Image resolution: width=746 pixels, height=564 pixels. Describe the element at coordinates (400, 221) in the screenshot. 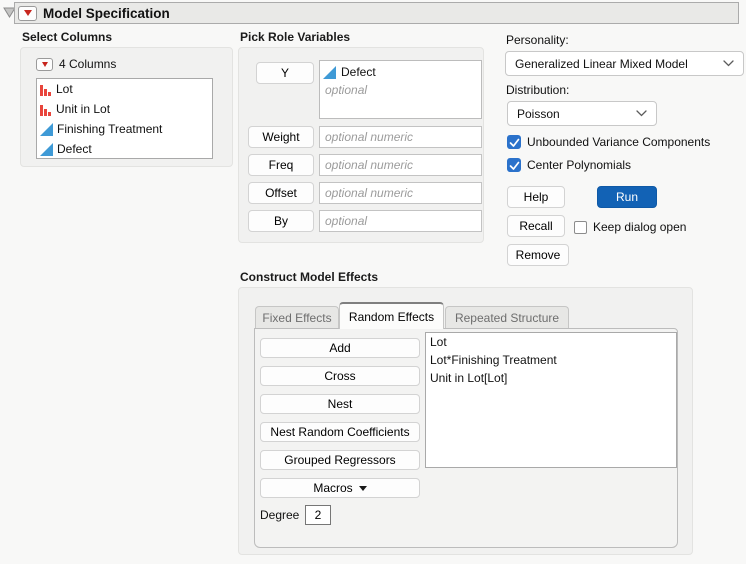

I see `by-input` at that location.